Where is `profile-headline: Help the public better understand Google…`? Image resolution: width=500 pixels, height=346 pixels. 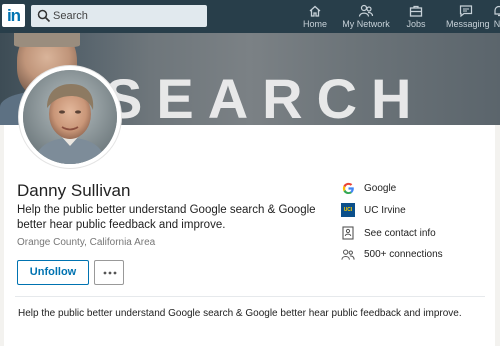 profile-headline: Help the public better understand Google… is located at coordinates (166, 217).